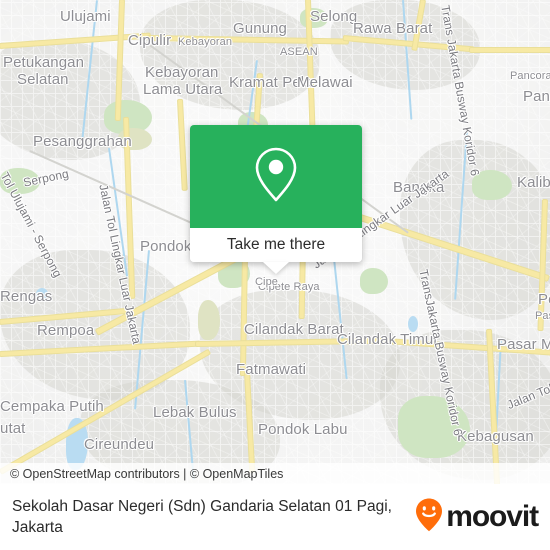 Image resolution: width=550 pixels, height=550 pixels. Describe the element at coordinates (325, 82) in the screenshot. I see `map-place-label: Melawai` at that location.